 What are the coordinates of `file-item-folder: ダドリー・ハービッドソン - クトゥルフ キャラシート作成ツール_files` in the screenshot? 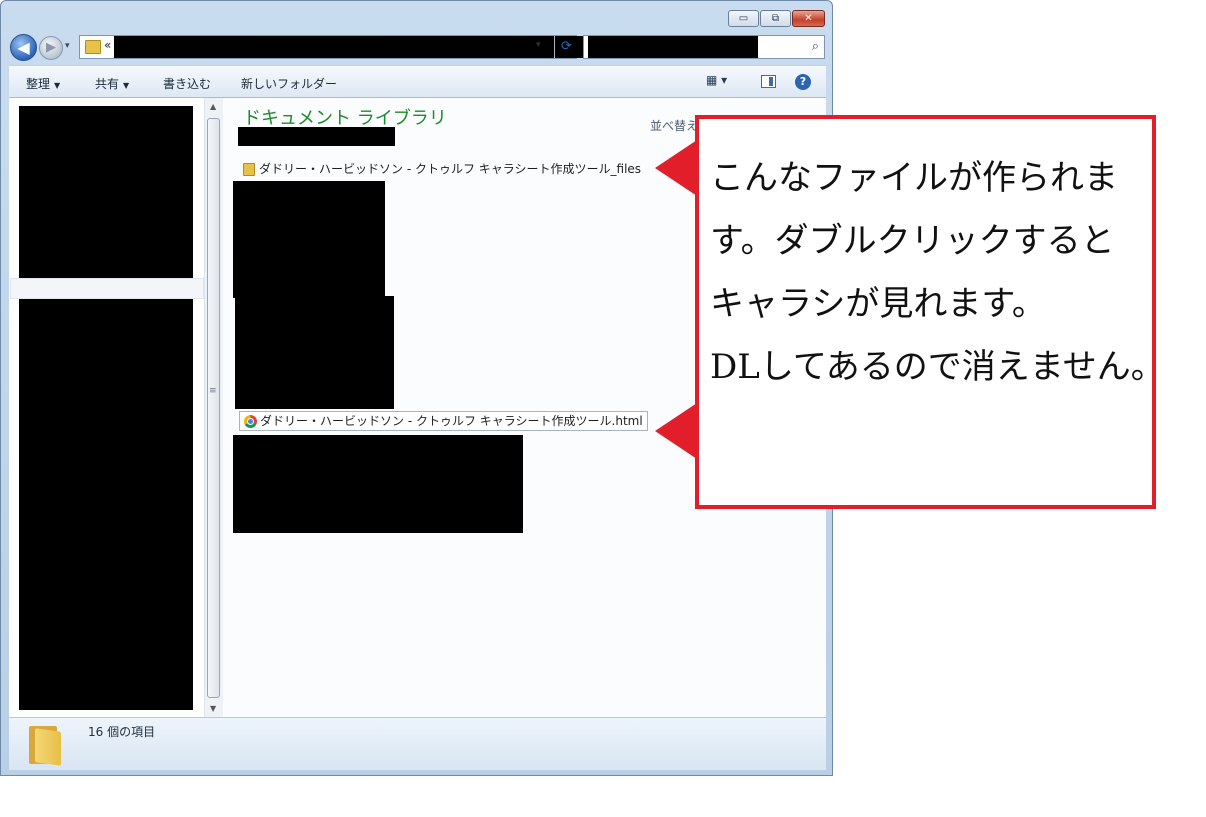 It's located at (440, 170).